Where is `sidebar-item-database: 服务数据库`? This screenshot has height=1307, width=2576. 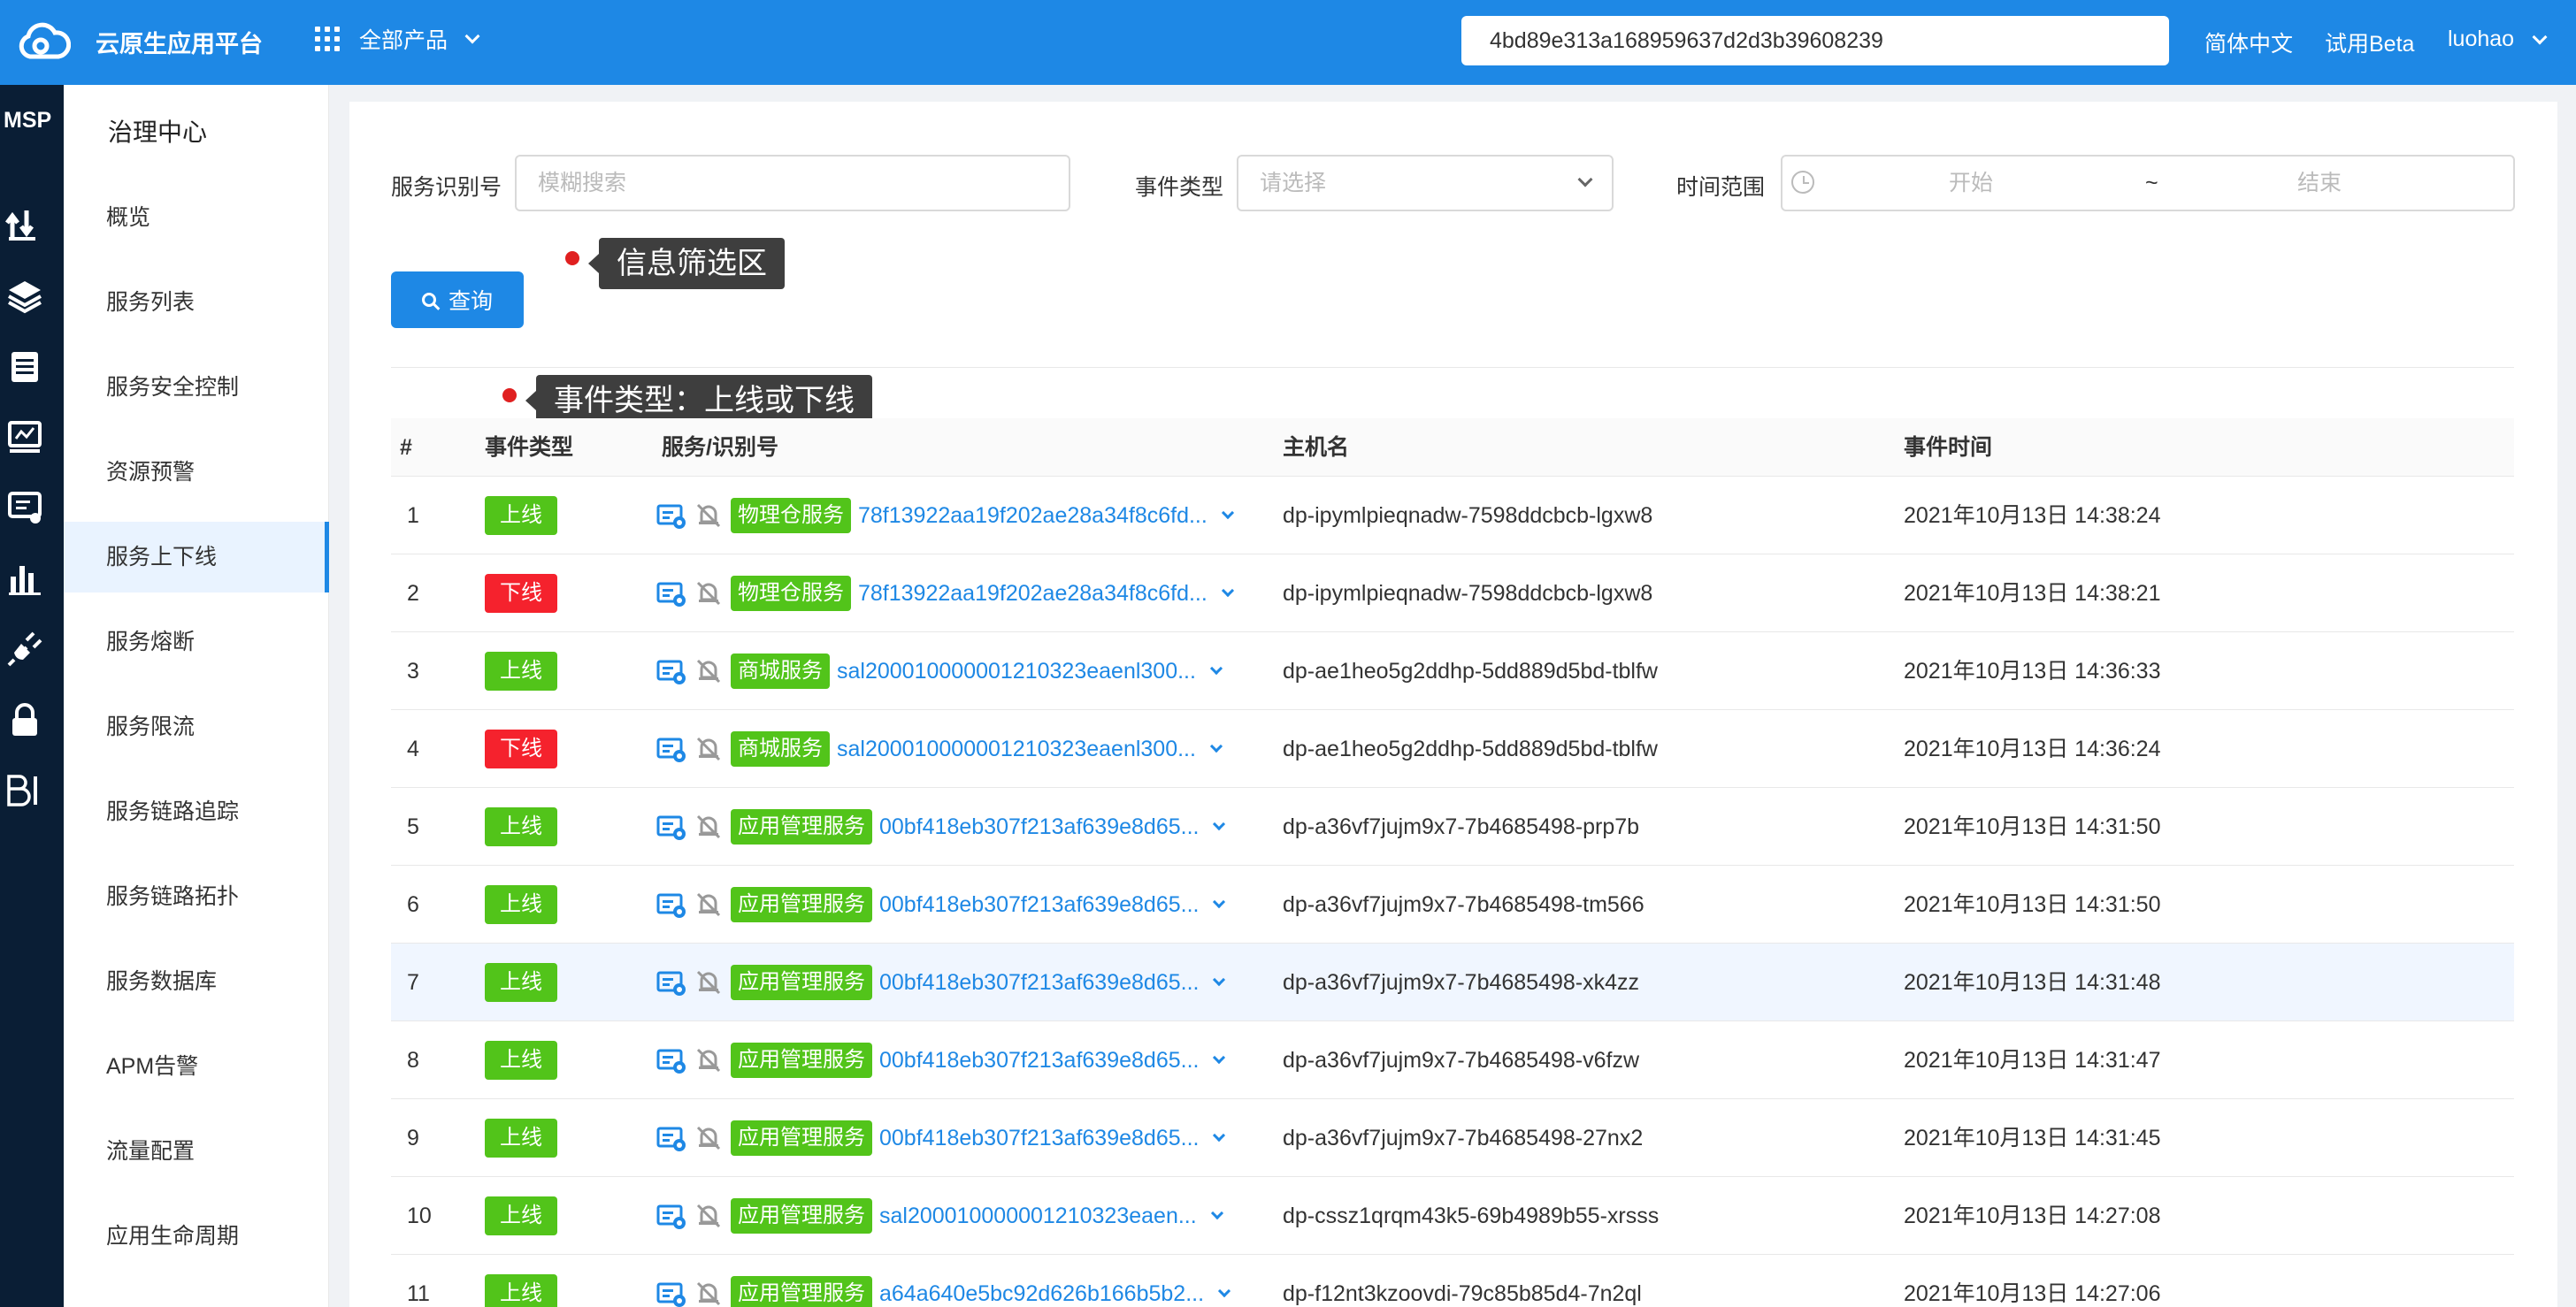
sidebar-item-database: 服务数据库 is located at coordinates (196, 981).